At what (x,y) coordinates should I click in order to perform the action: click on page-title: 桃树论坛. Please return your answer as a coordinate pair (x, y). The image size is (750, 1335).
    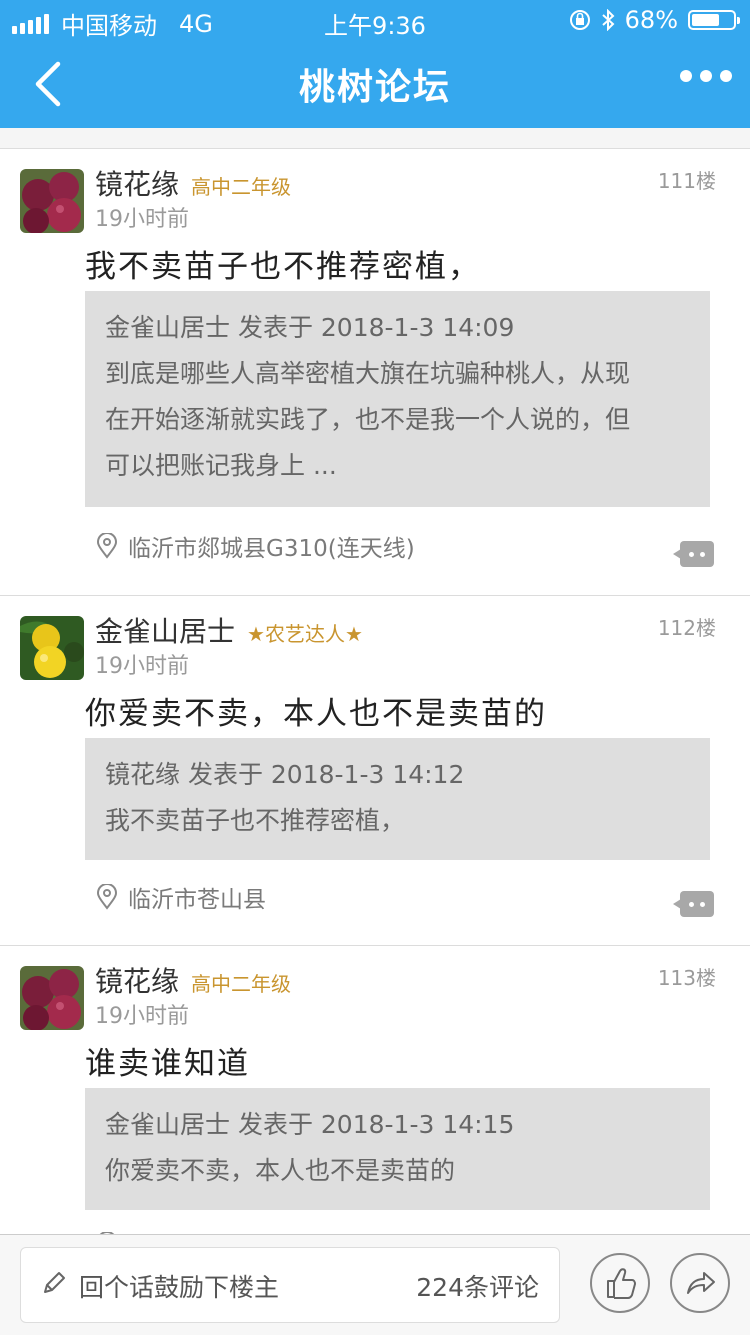
    Looking at the image, I should click on (374, 87).